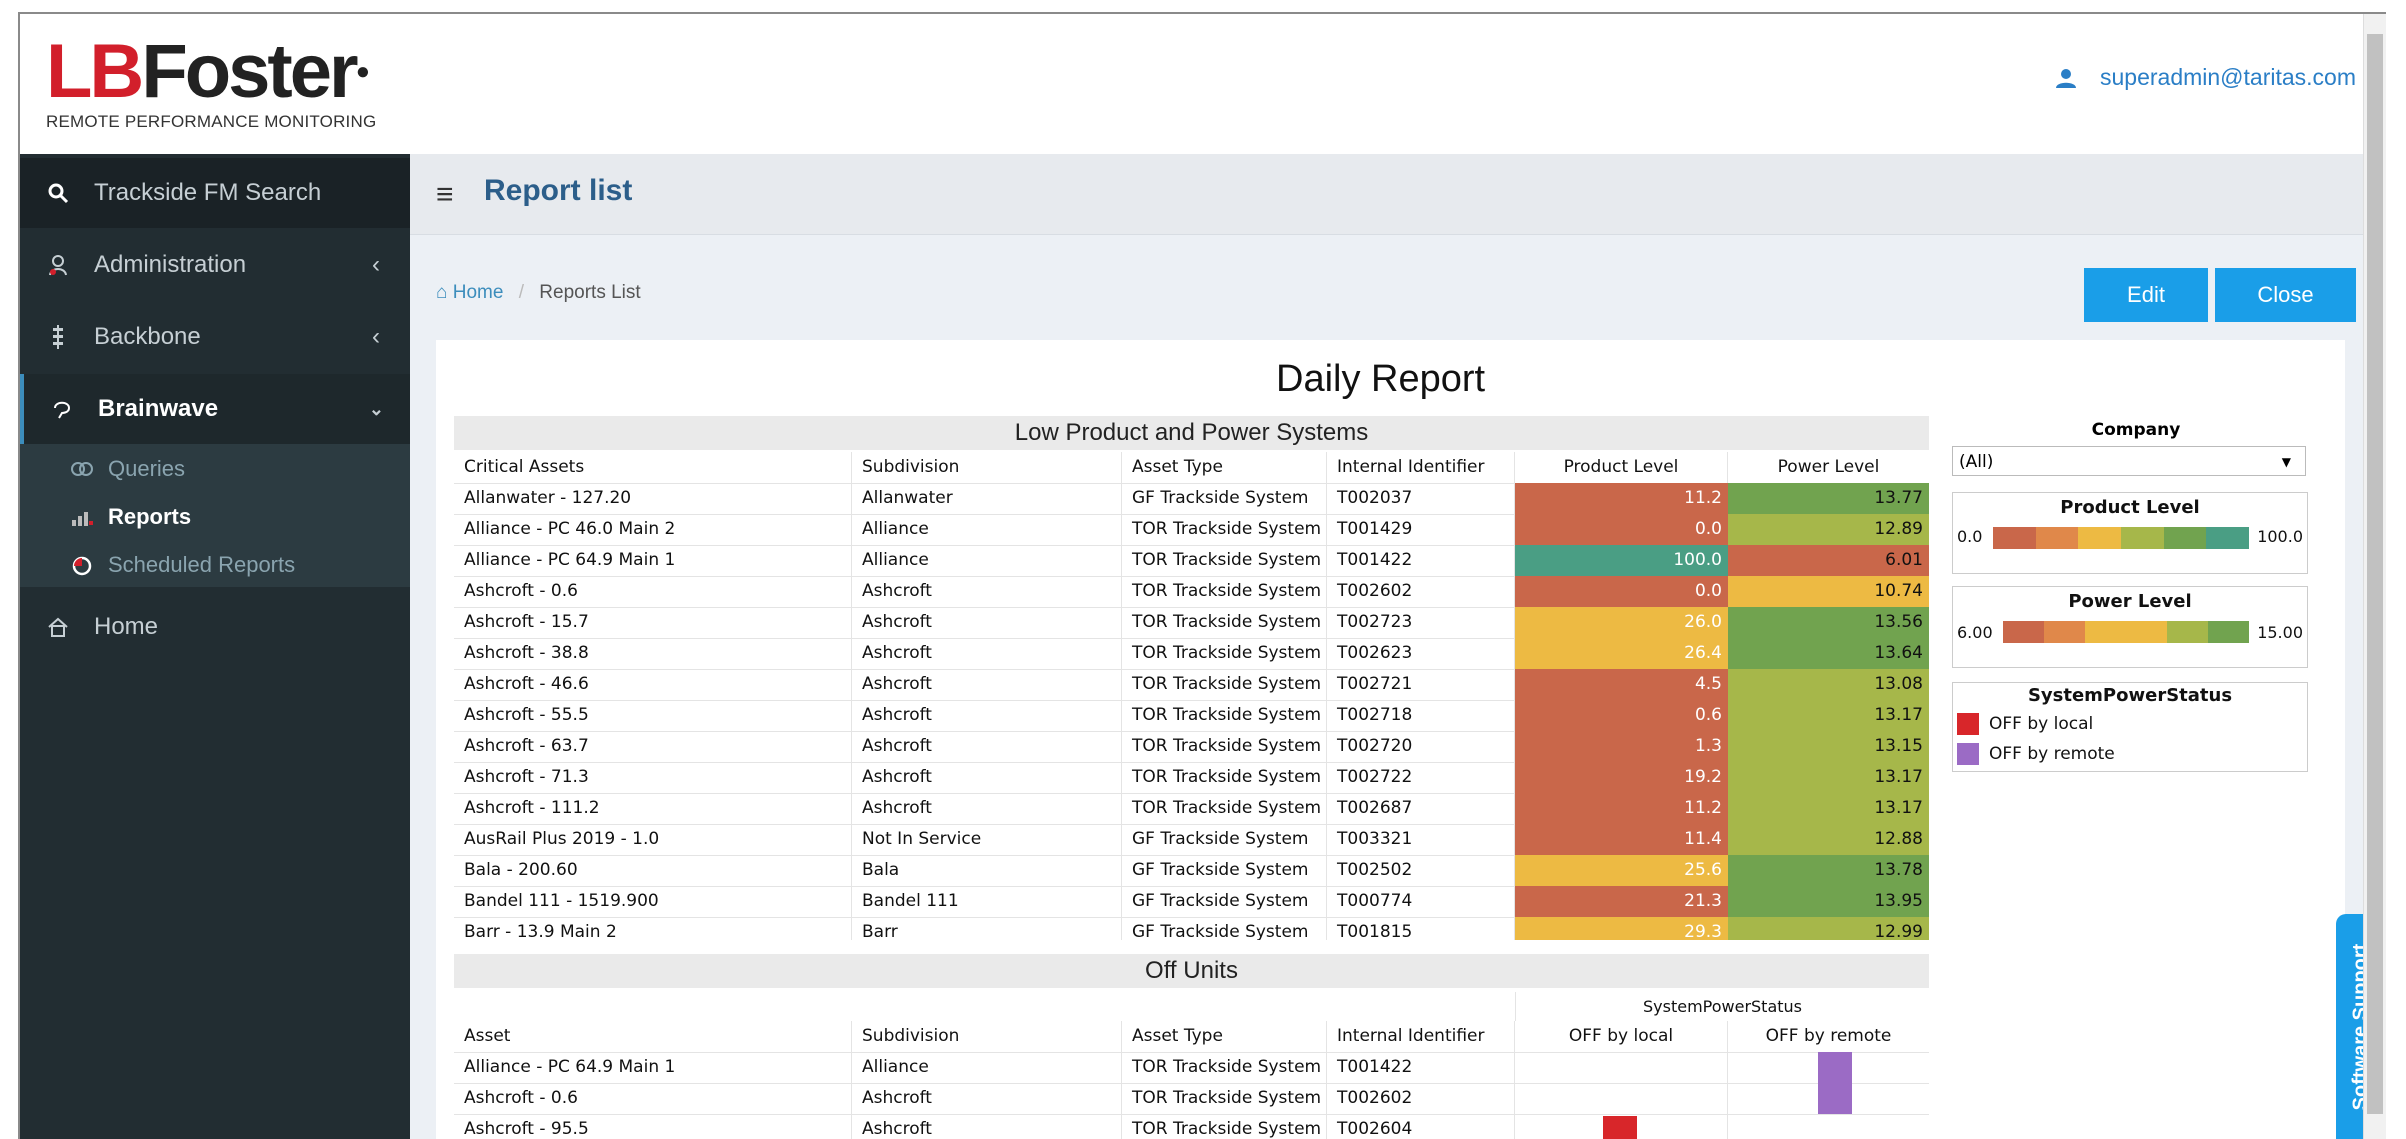  Describe the element at coordinates (215, 337) in the screenshot. I see `sidebar-item-backbone: Backbone ‹` at that location.